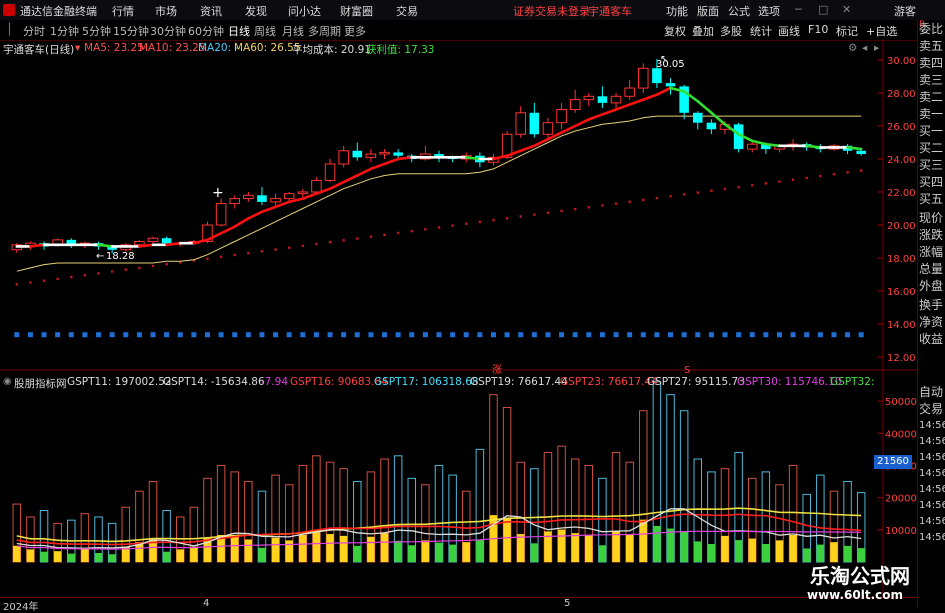 The width and height of the screenshot is (945, 613). Describe the element at coordinates (123, 11) in the screenshot. I see `menu-hangqing: 行情` at that location.